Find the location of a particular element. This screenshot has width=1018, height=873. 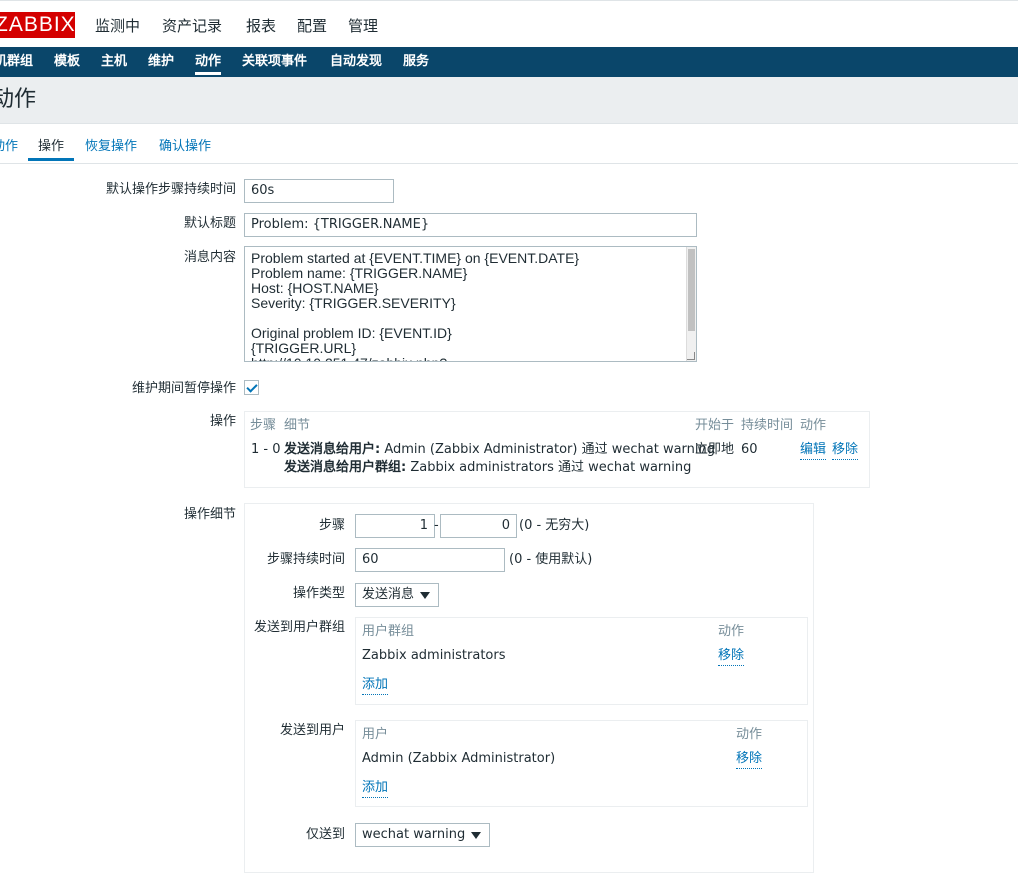

message-scrollbar is located at coordinates (691, 304).